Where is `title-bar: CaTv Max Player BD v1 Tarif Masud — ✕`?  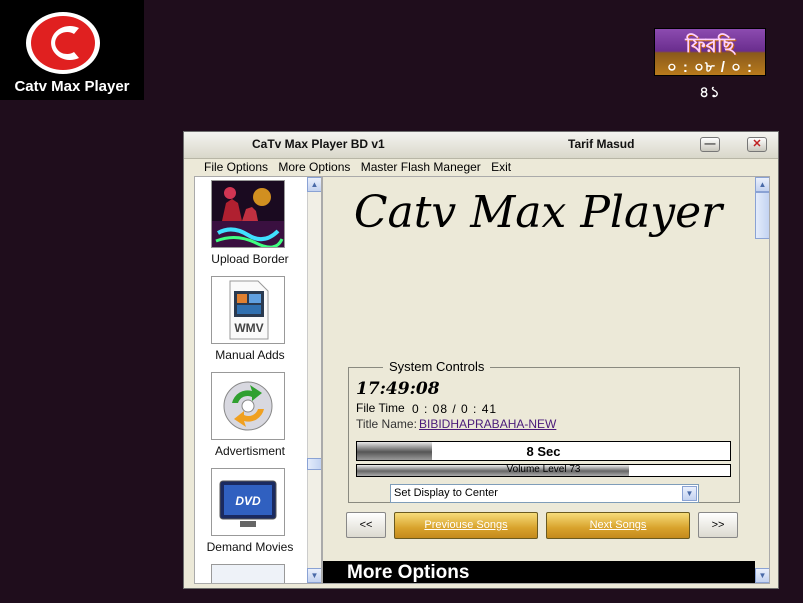
title-bar: CaTv Max Player BD v1 Tarif Masud — ✕ is located at coordinates (481, 145).